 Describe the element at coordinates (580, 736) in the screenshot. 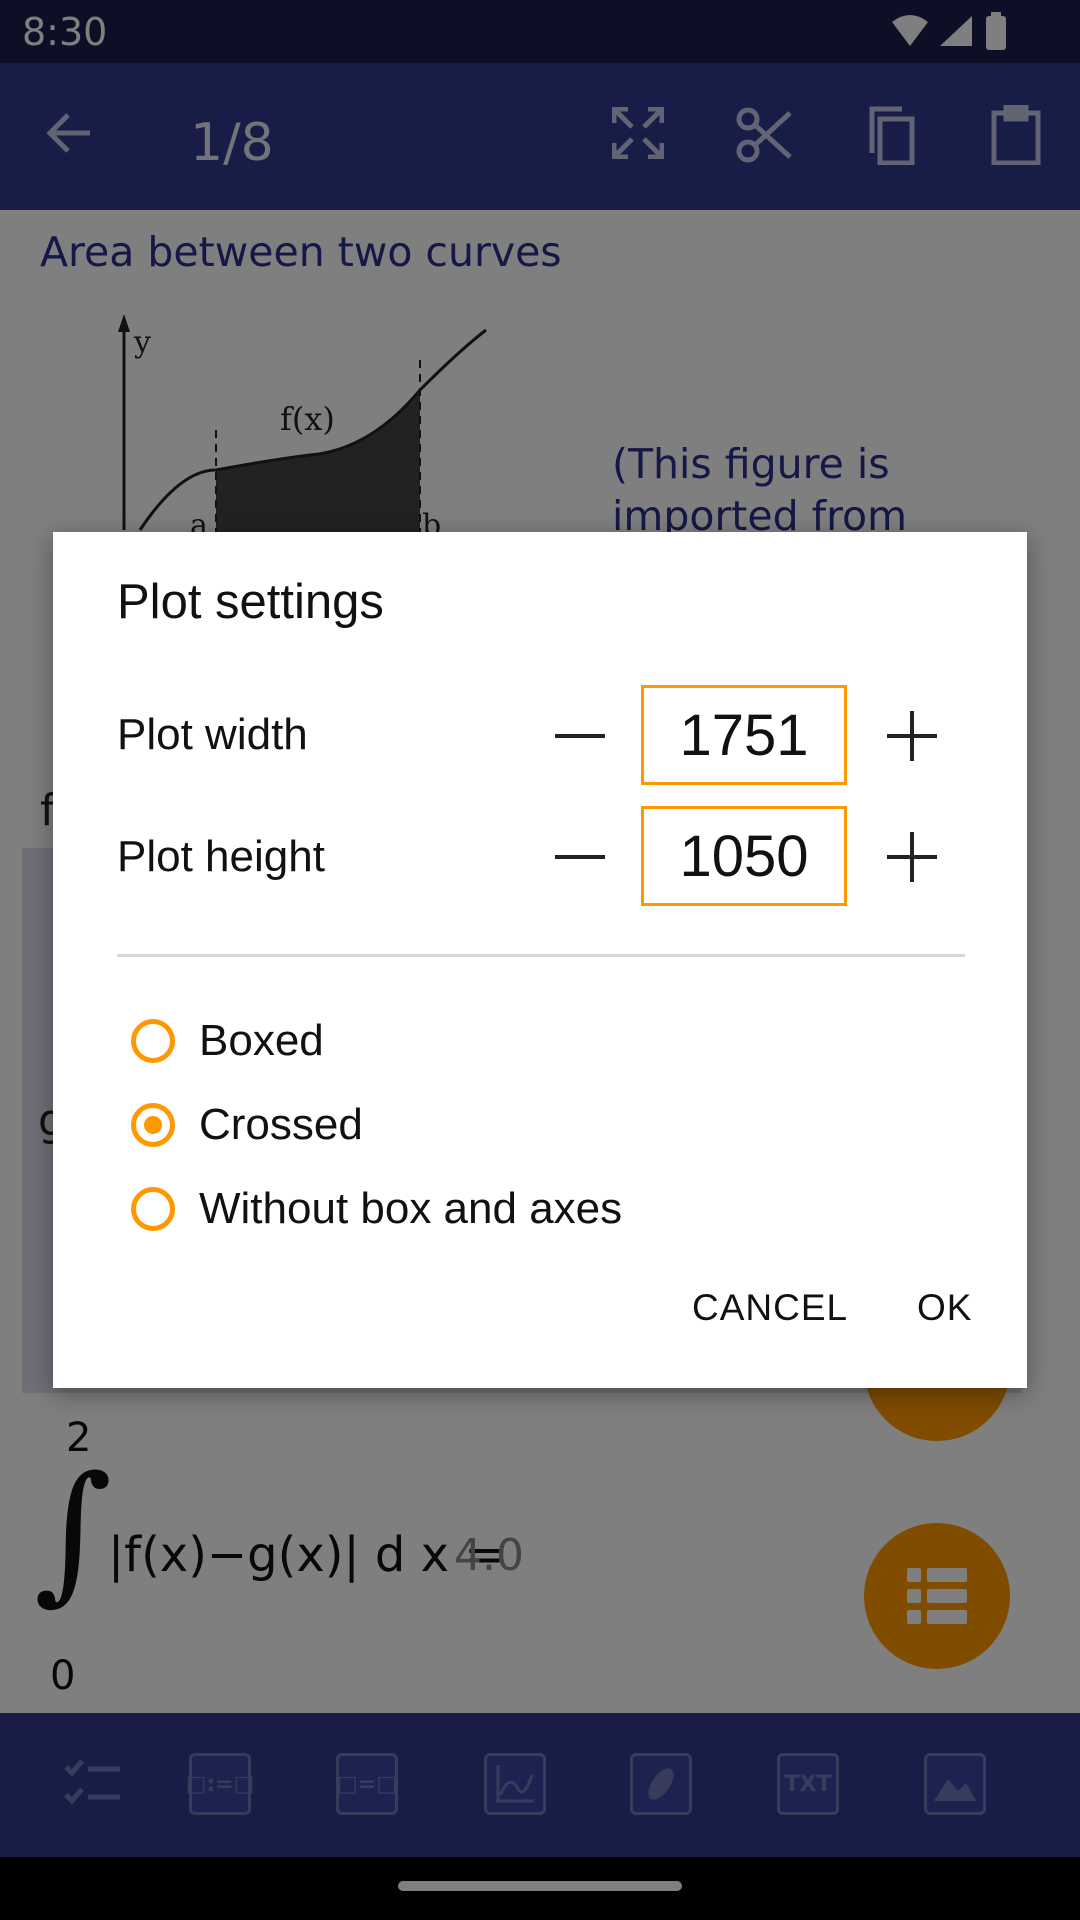

I see `plot-width-decrement-button` at that location.